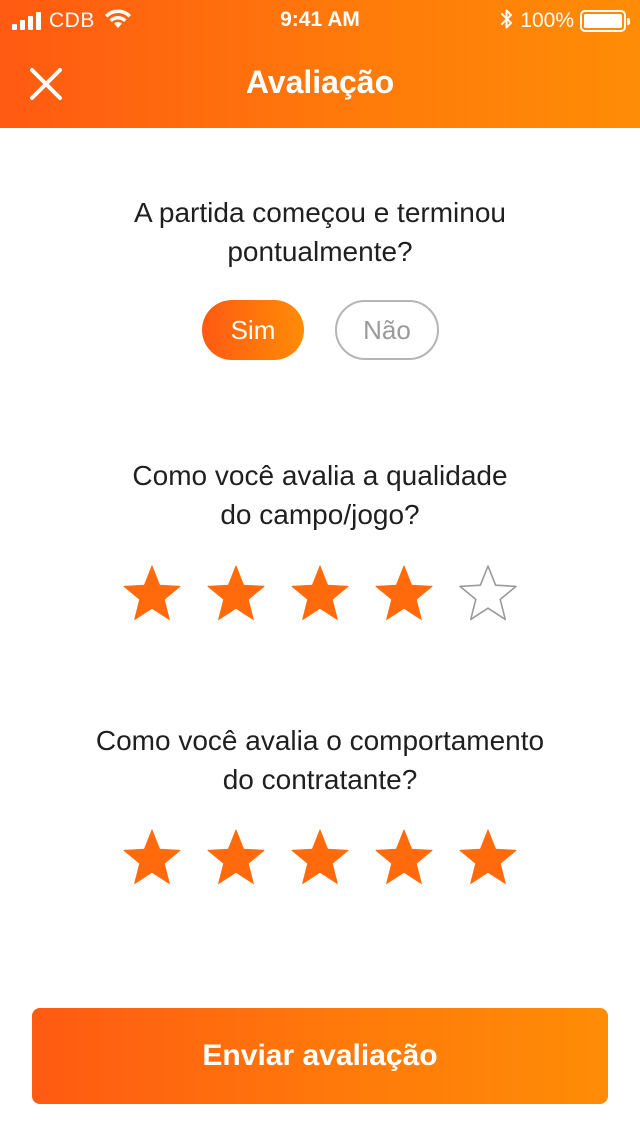  Describe the element at coordinates (320, 779) in the screenshot. I see `contractor-behavior-question-line2: do contratante?` at that location.